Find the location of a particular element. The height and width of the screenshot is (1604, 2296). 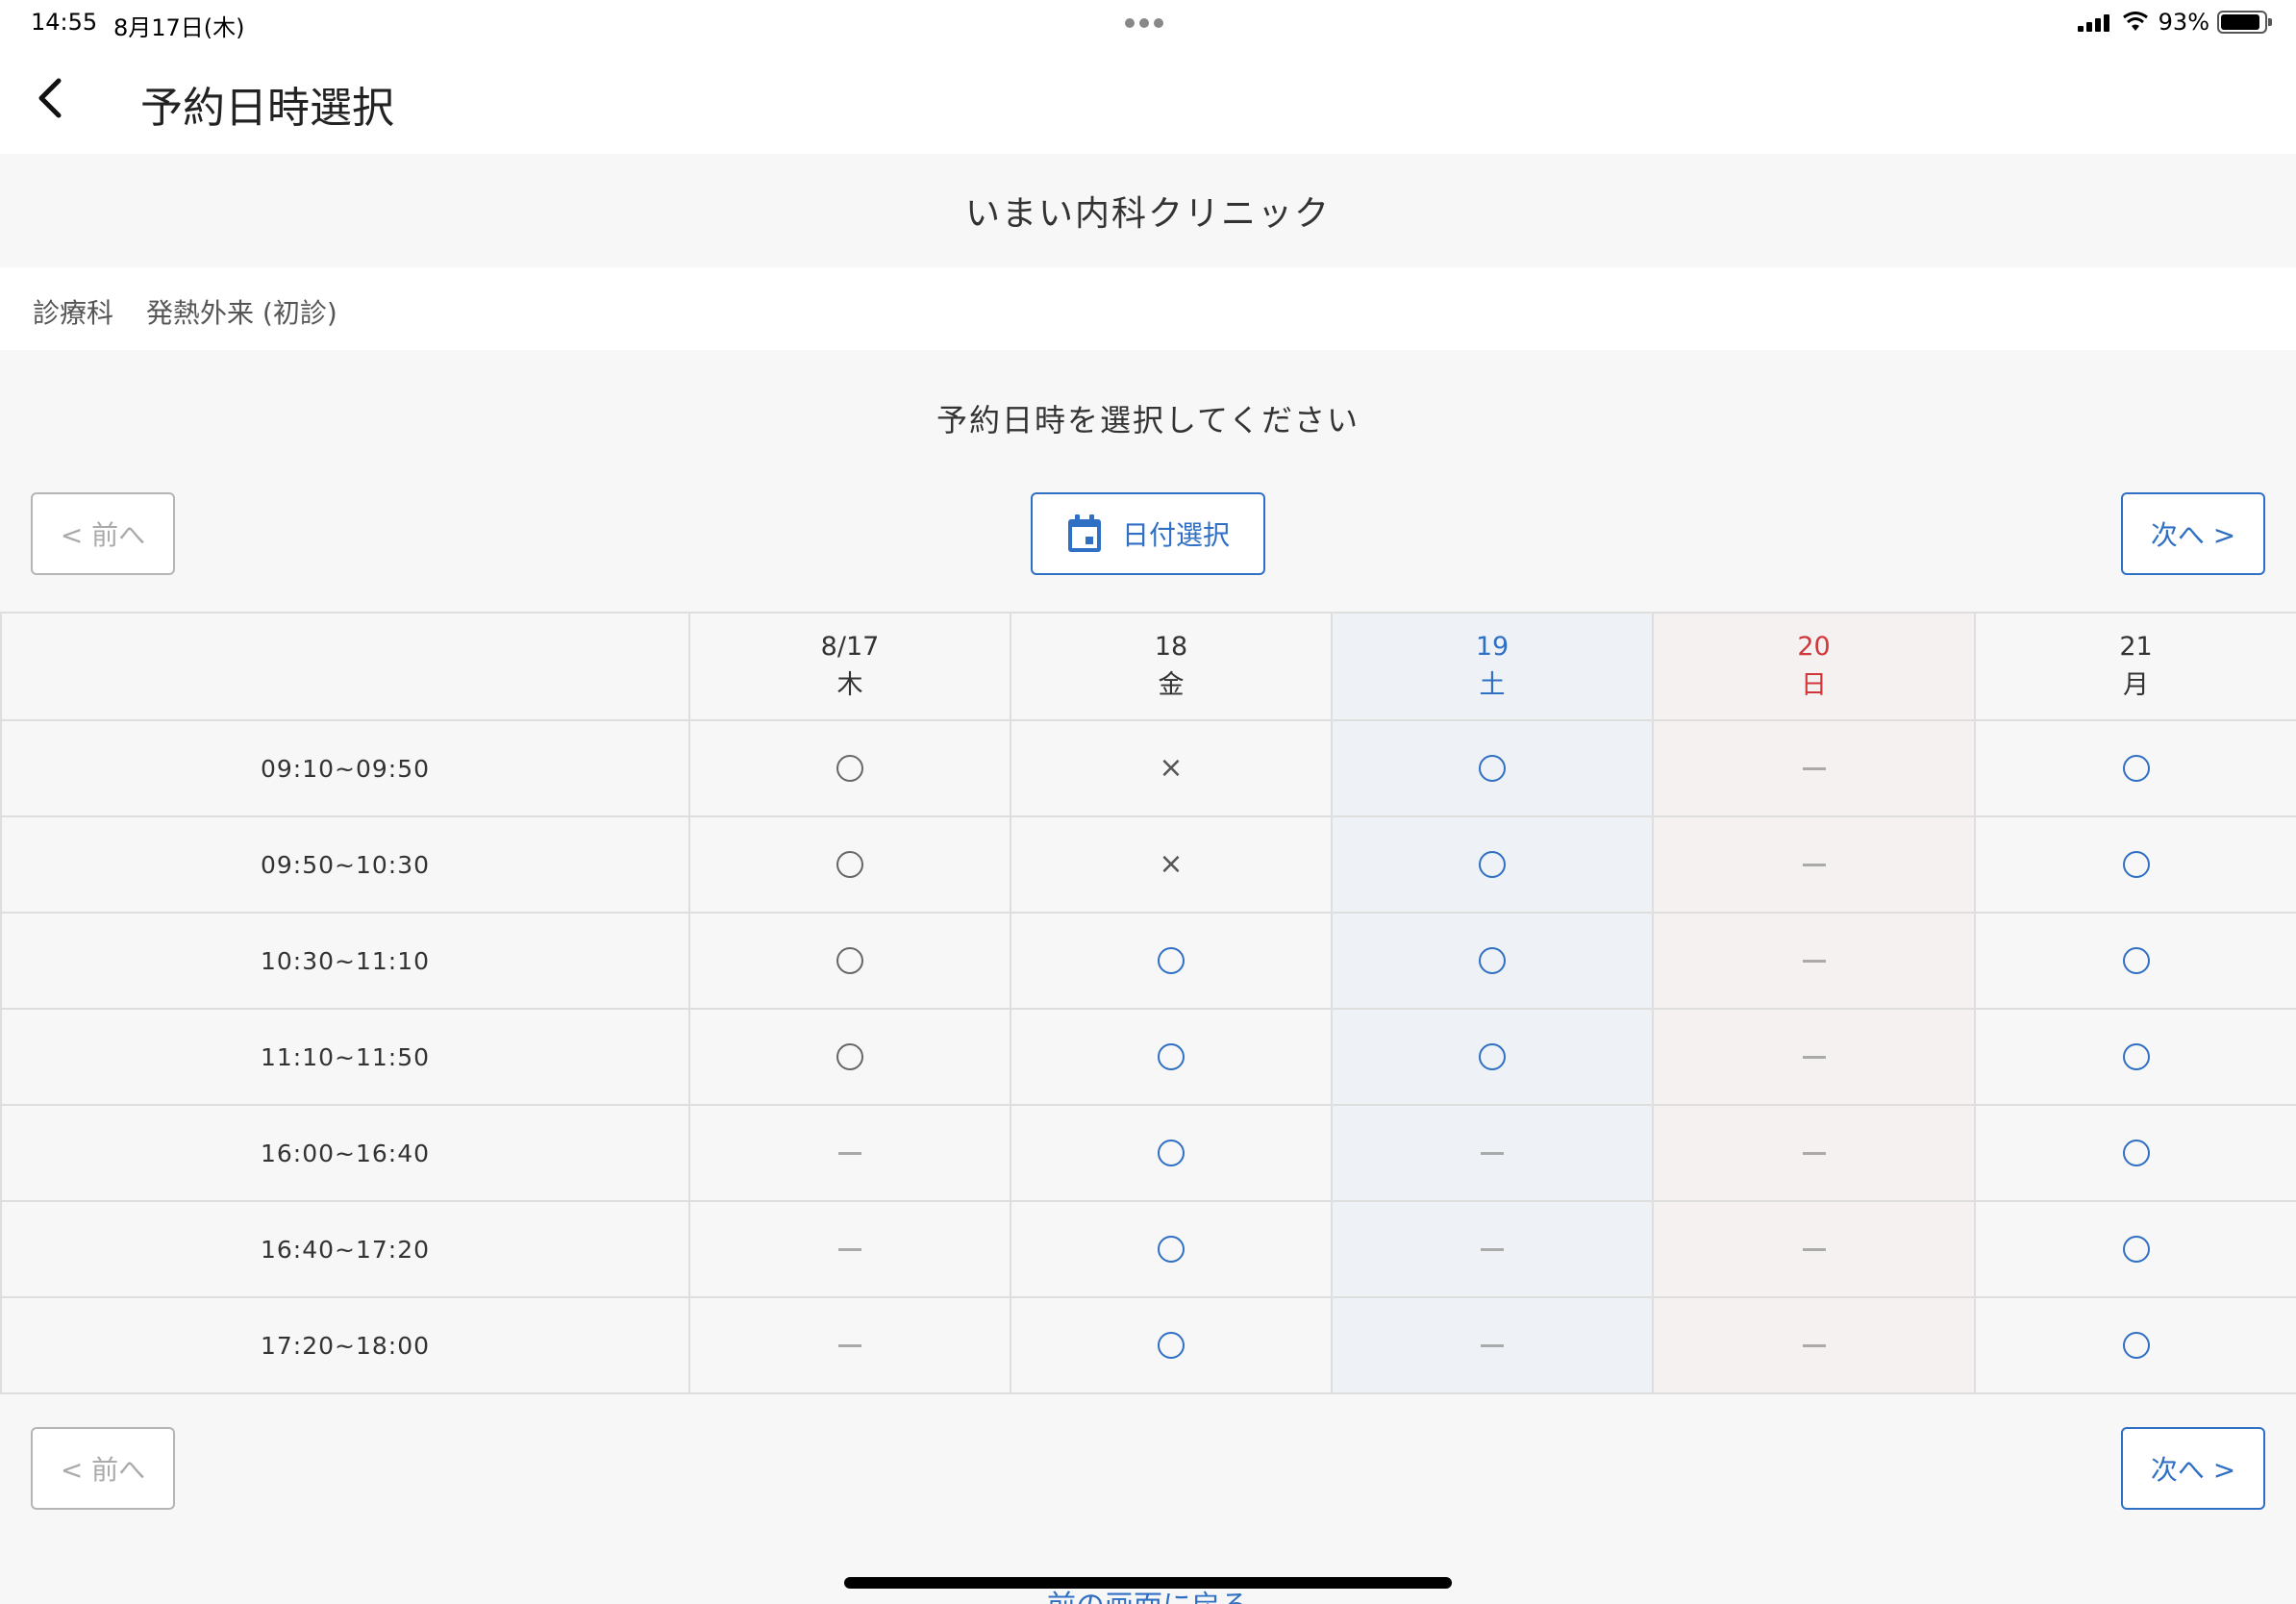

time-slot-row: 16:40~17:20 is located at coordinates (1148, 1249).